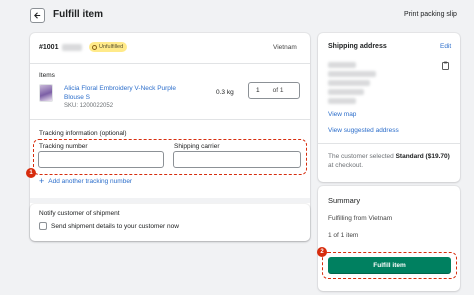 This screenshot has height=295, width=474. I want to click on arrow-left-icon, so click(37, 15).